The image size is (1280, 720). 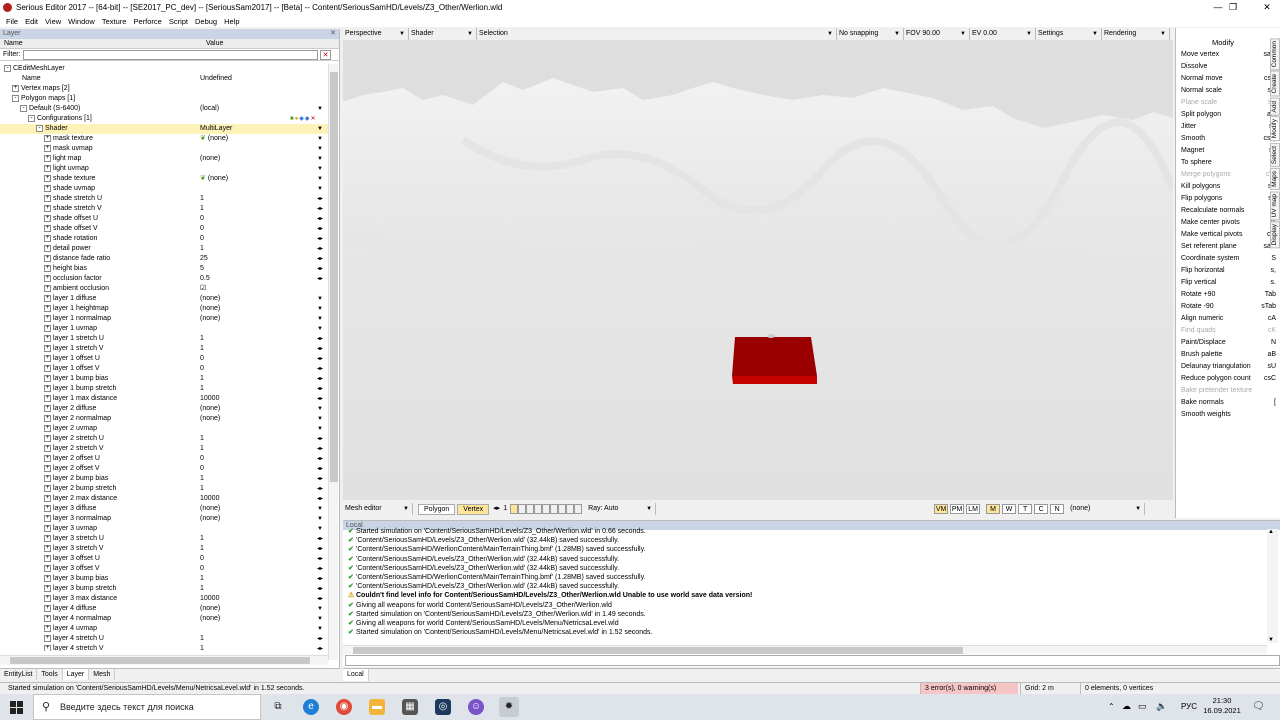 What do you see at coordinates (164, 99) in the screenshot?
I see `tree-row: - Polygon maps [1]` at bounding box center [164, 99].